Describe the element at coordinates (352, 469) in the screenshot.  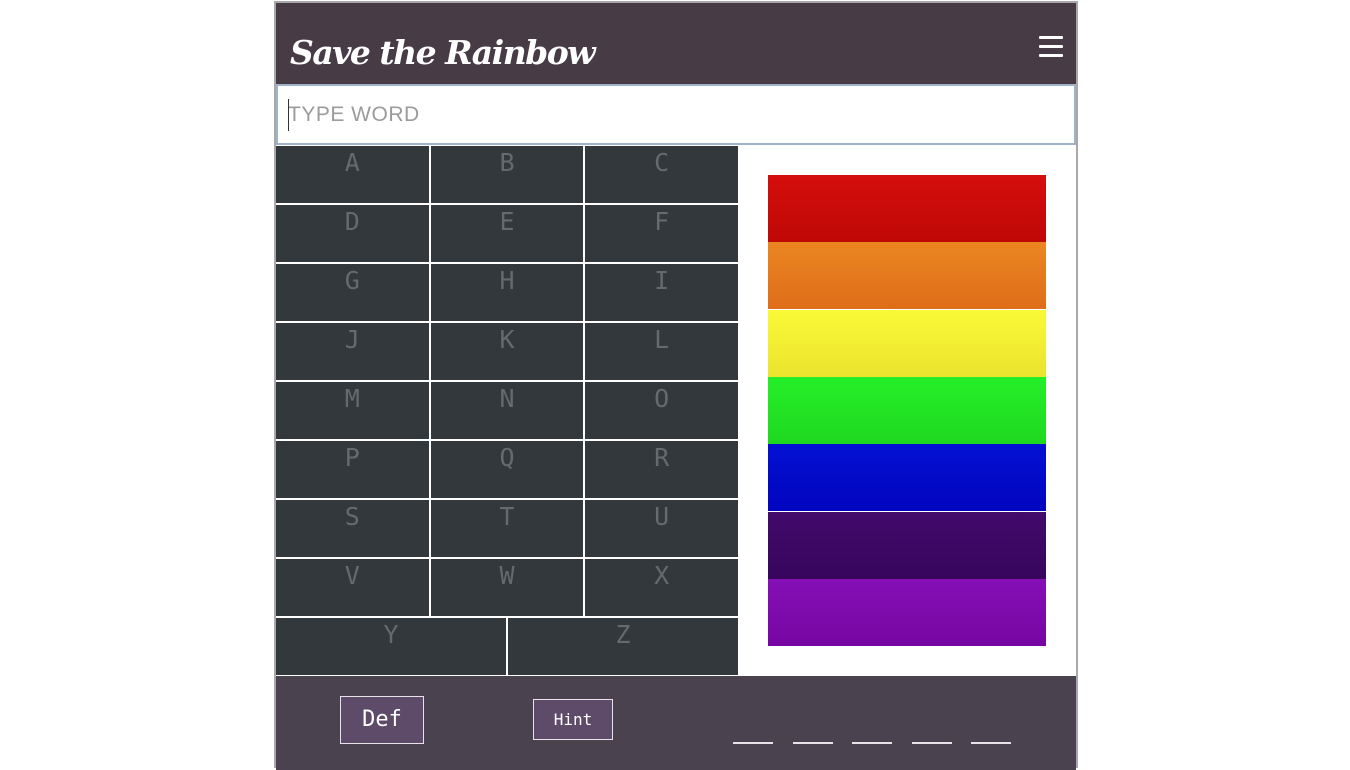
I see `key-p: P` at that location.